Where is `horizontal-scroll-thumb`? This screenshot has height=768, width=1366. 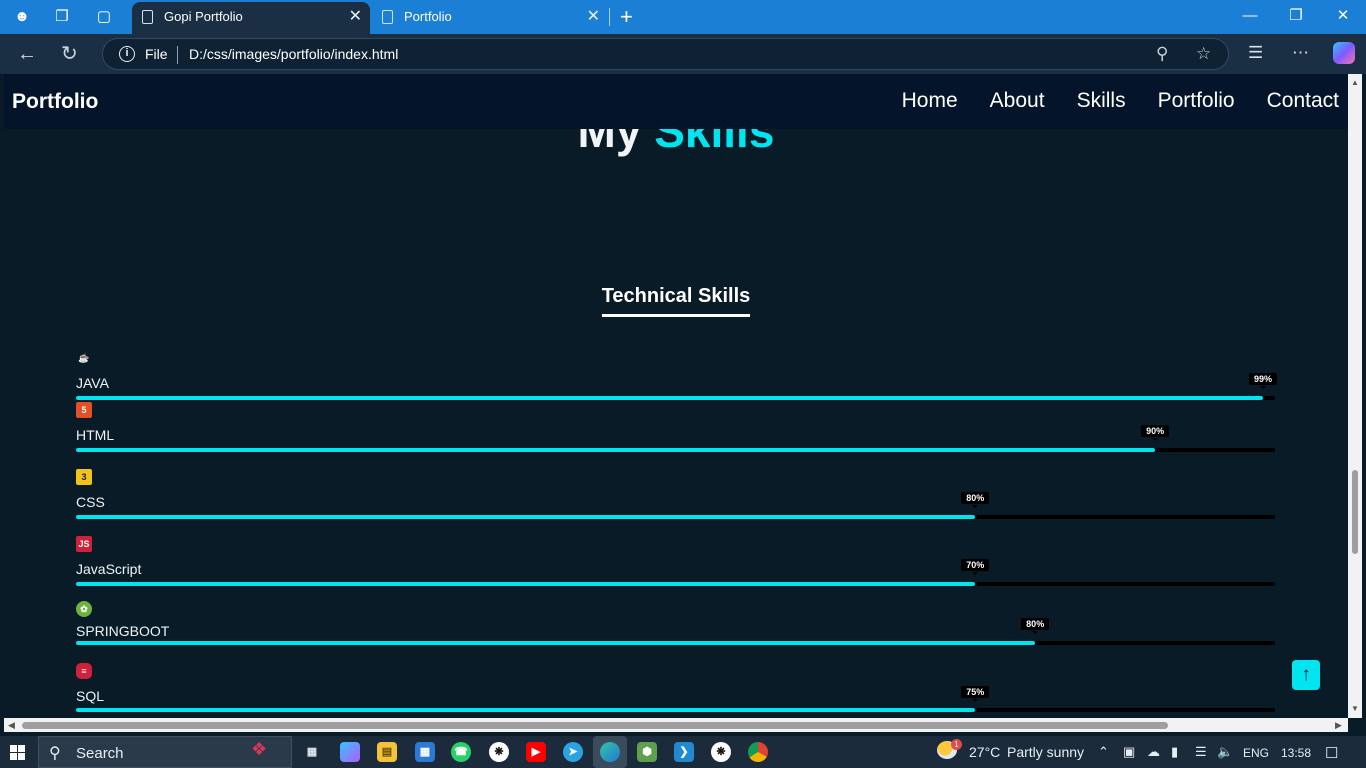
horizontal-scroll-thumb is located at coordinates (595, 725).